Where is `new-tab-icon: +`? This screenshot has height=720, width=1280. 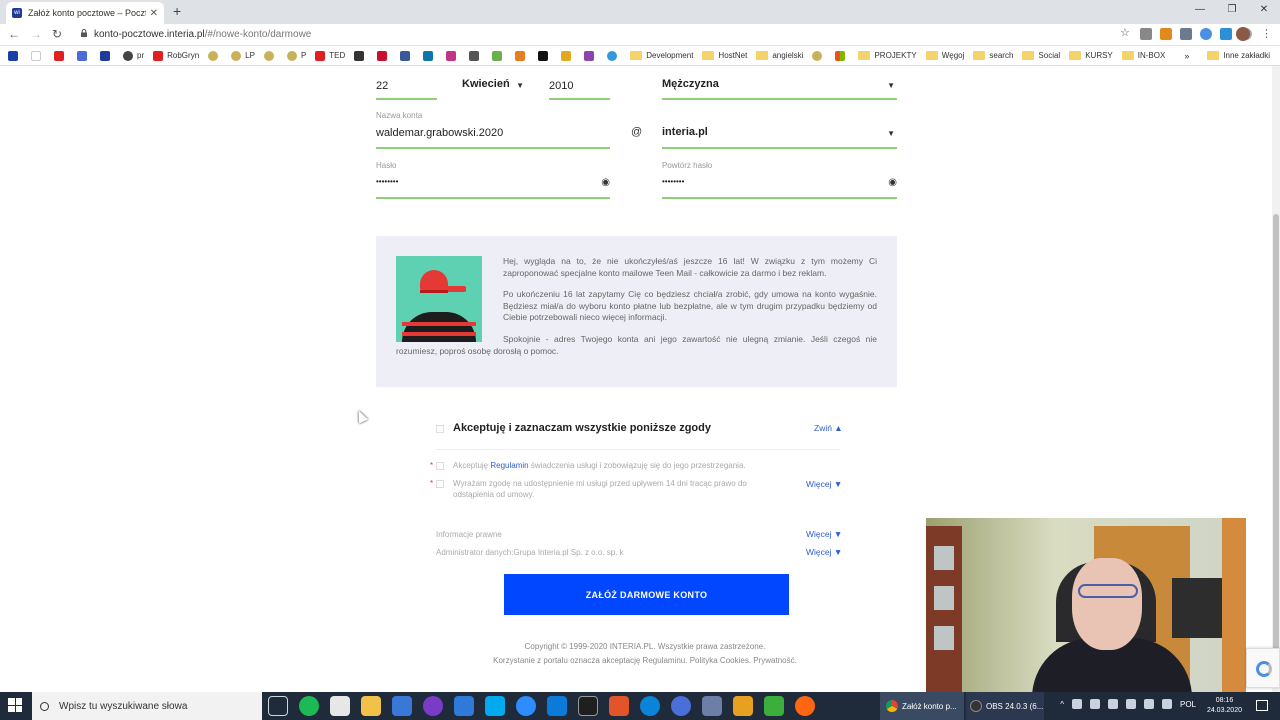
new-tab-icon: + is located at coordinates (177, 11).